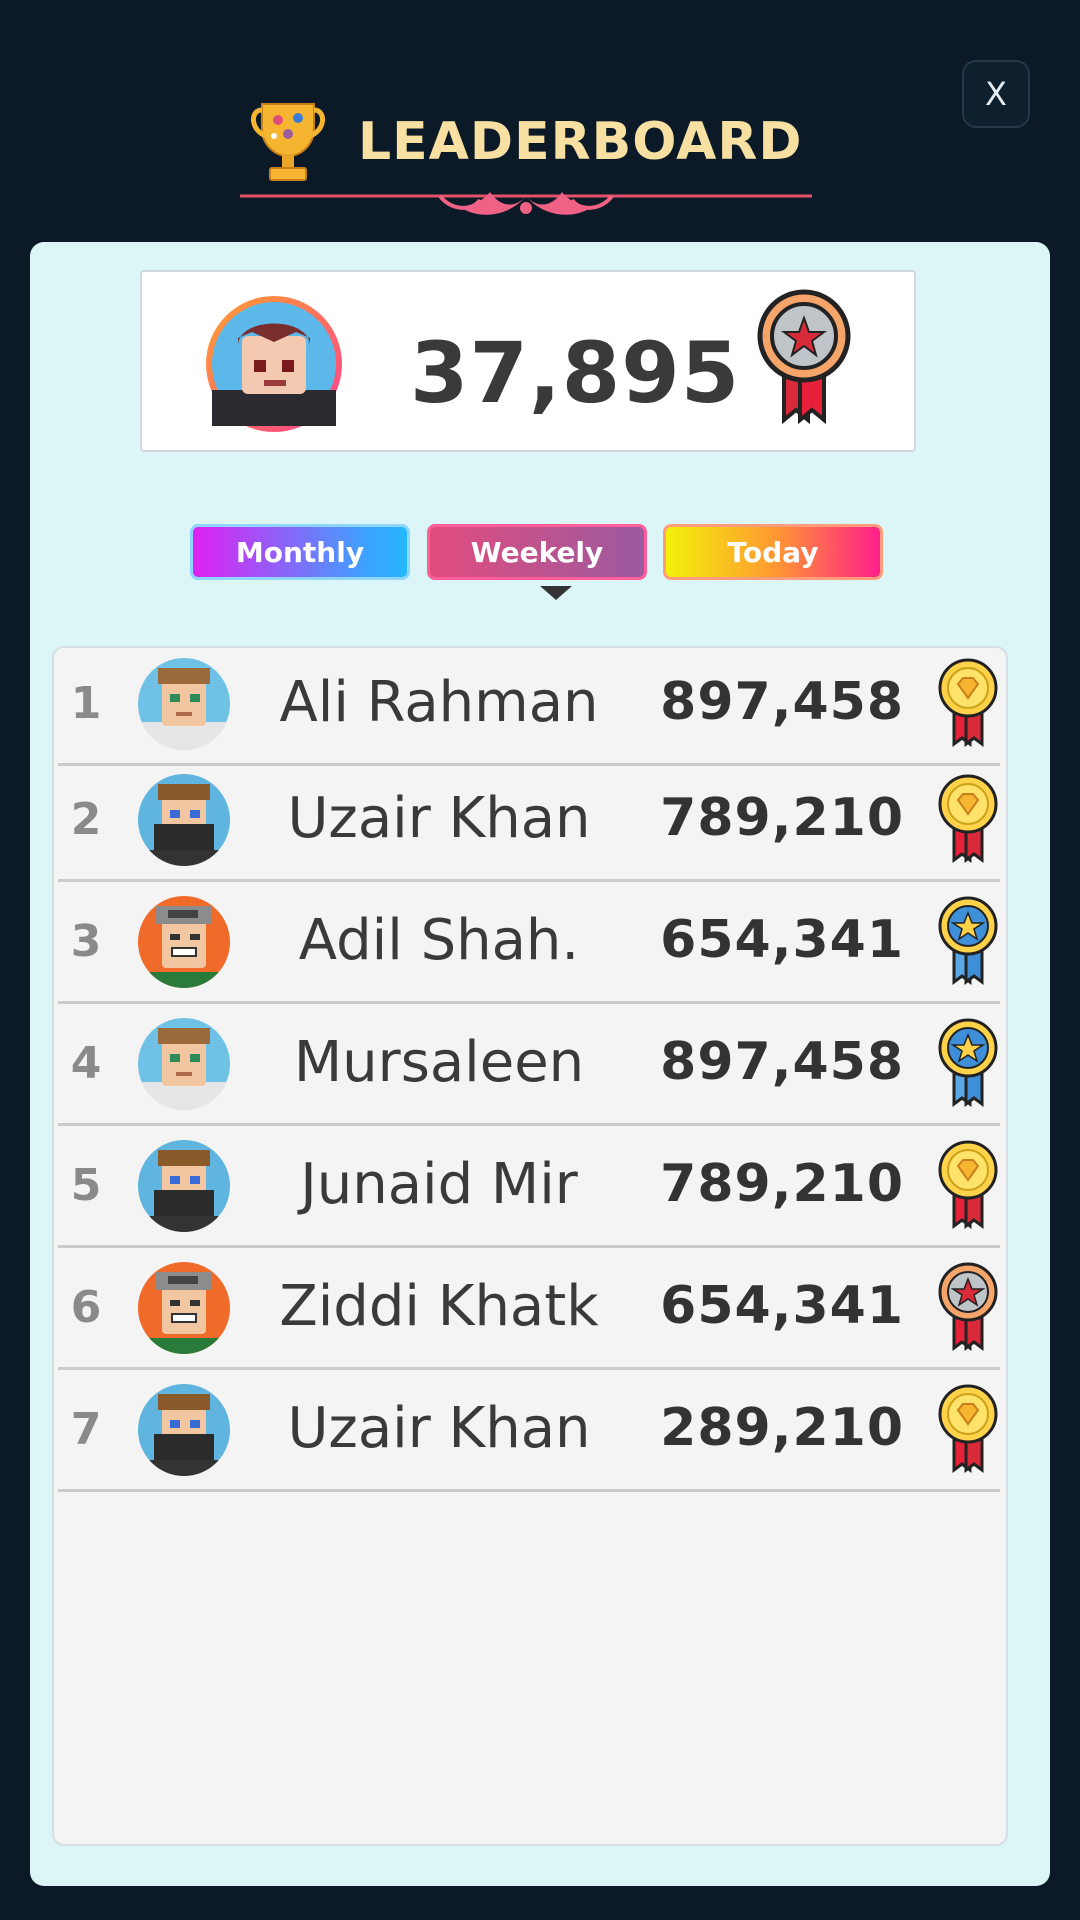 This screenshot has width=1080, height=1920. What do you see at coordinates (575, 373) in the screenshot?
I see `my-score: 37,895` at bounding box center [575, 373].